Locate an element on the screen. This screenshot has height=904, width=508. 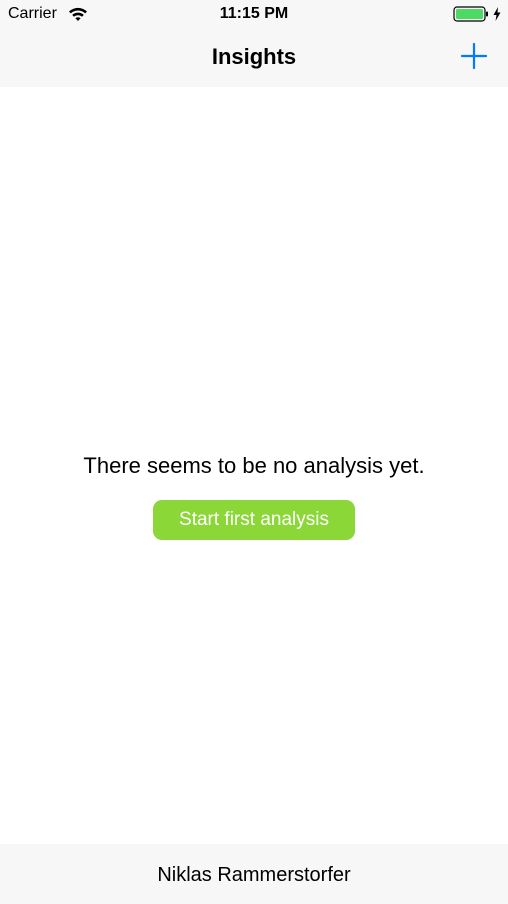
battery-icon is located at coordinates (471, 14).